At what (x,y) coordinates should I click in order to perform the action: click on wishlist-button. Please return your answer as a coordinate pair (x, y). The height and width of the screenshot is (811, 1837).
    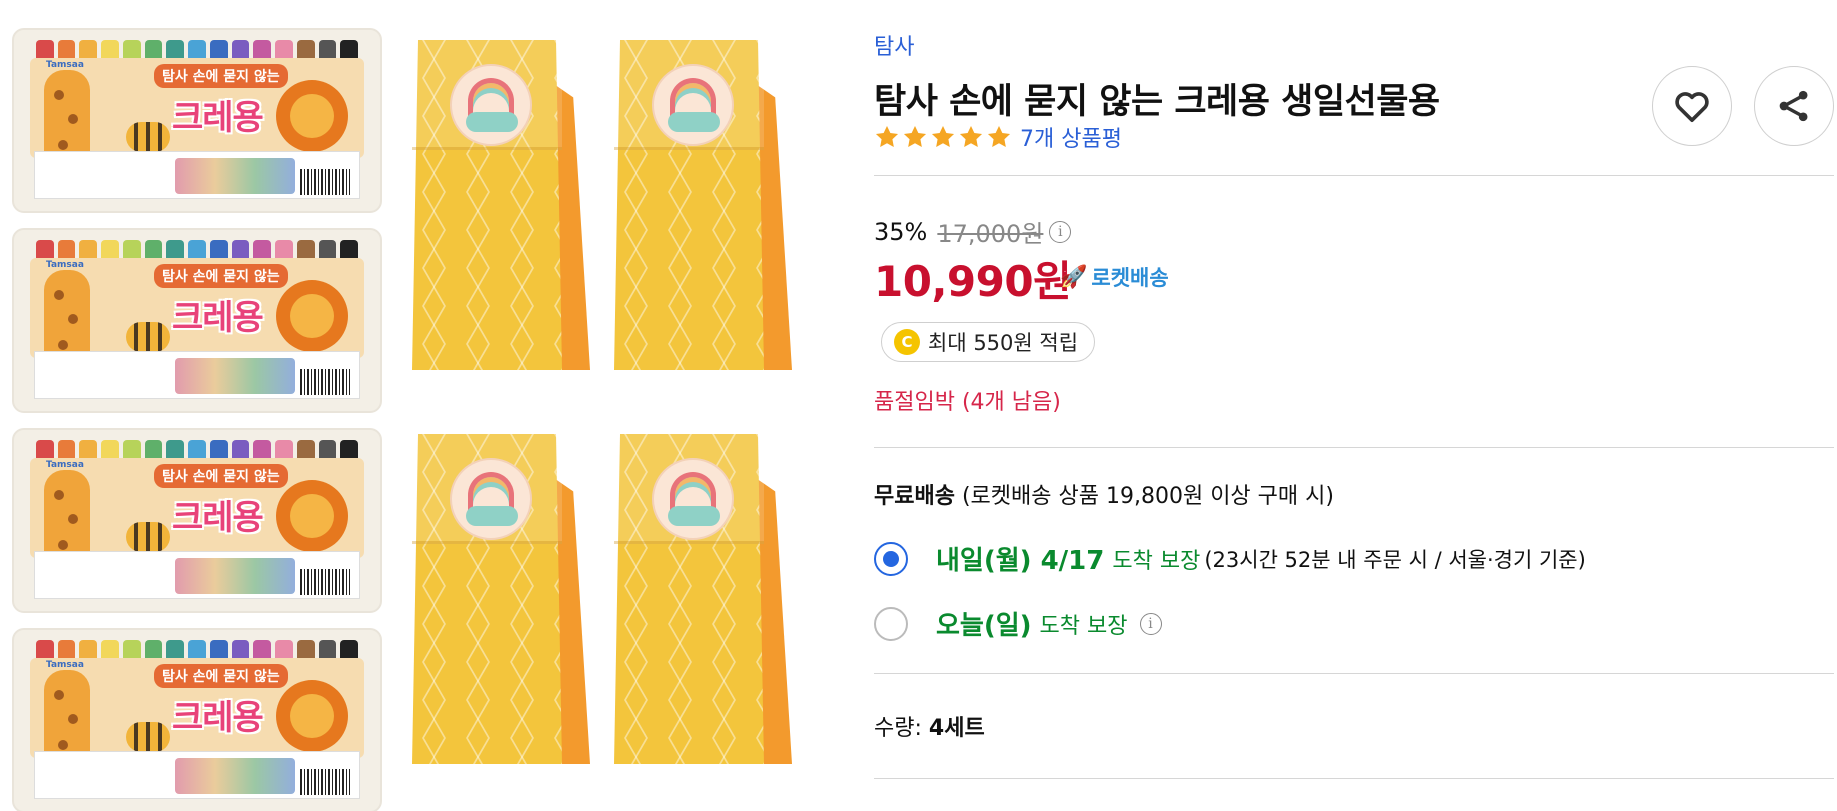
    Looking at the image, I should click on (1692, 106).